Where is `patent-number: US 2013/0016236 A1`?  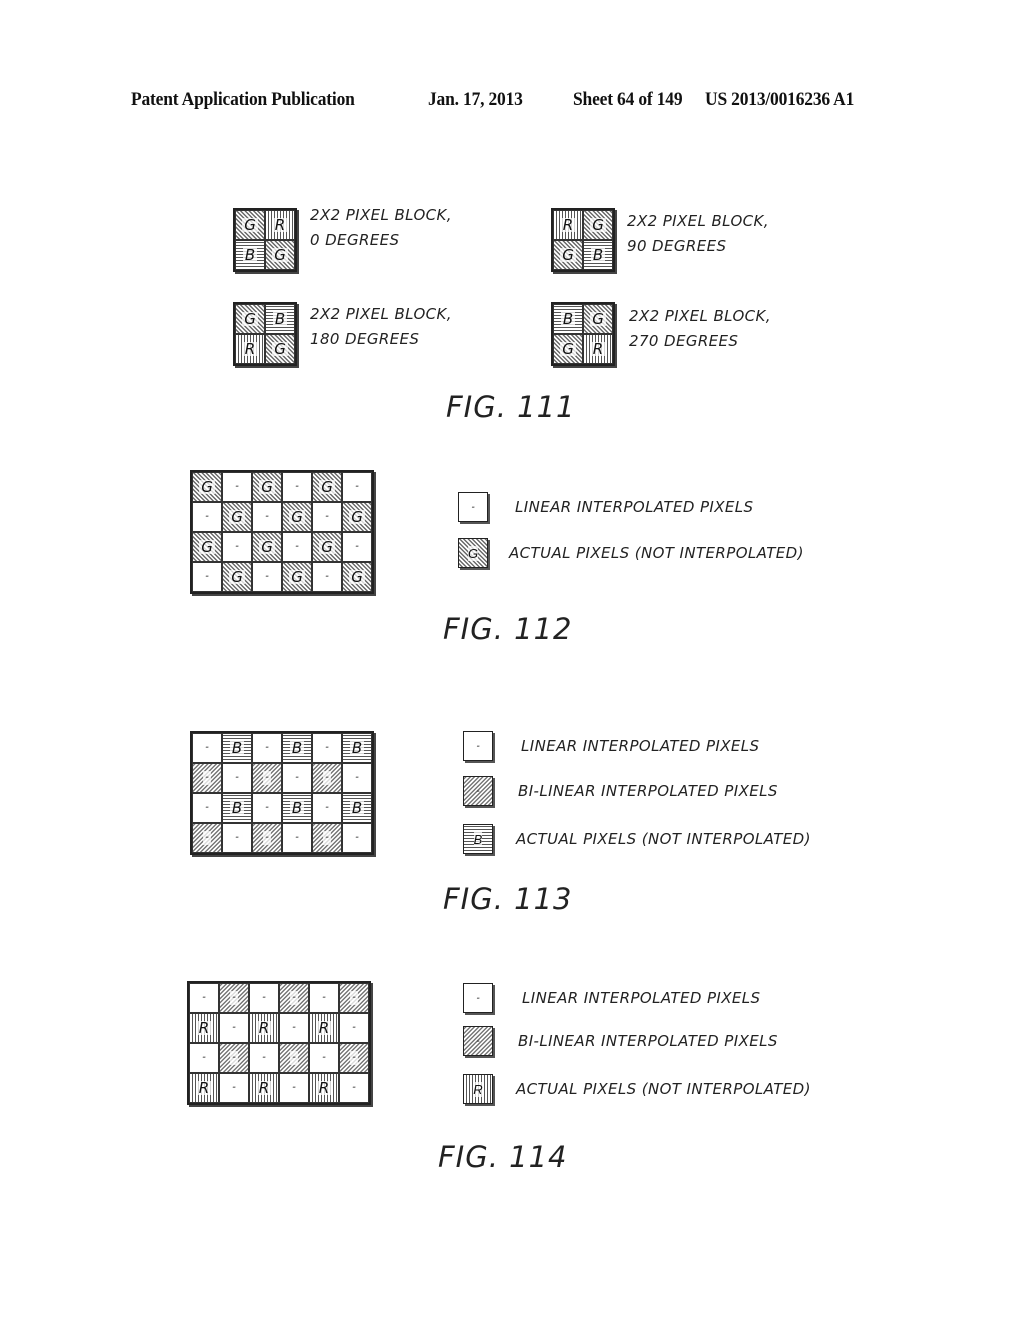
patent-number: US 2013/0016236 A1 is located at coordinates (780, 99).